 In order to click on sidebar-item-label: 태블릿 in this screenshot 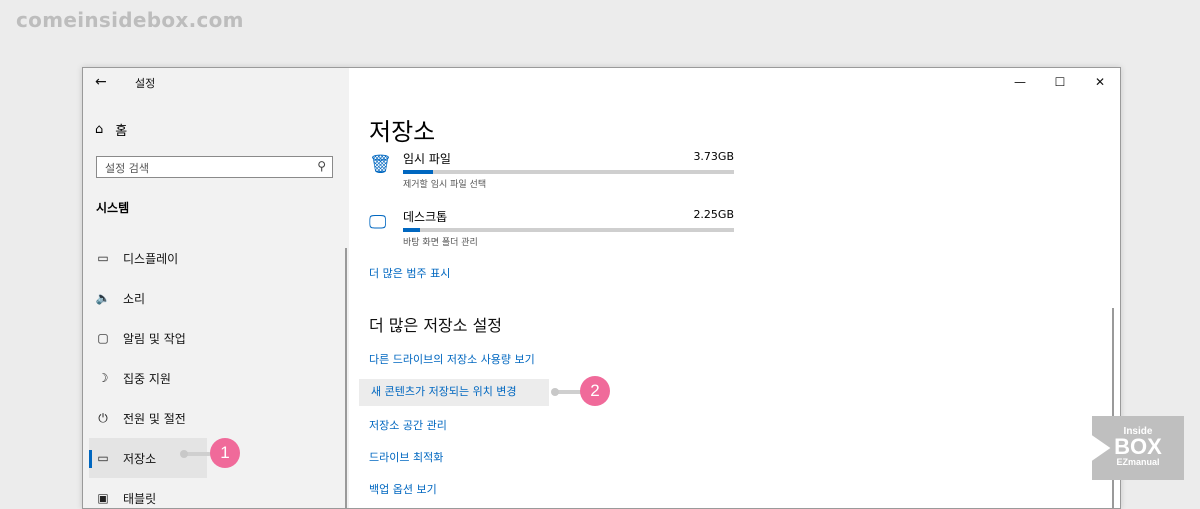, I will do `click(140, 498)`.